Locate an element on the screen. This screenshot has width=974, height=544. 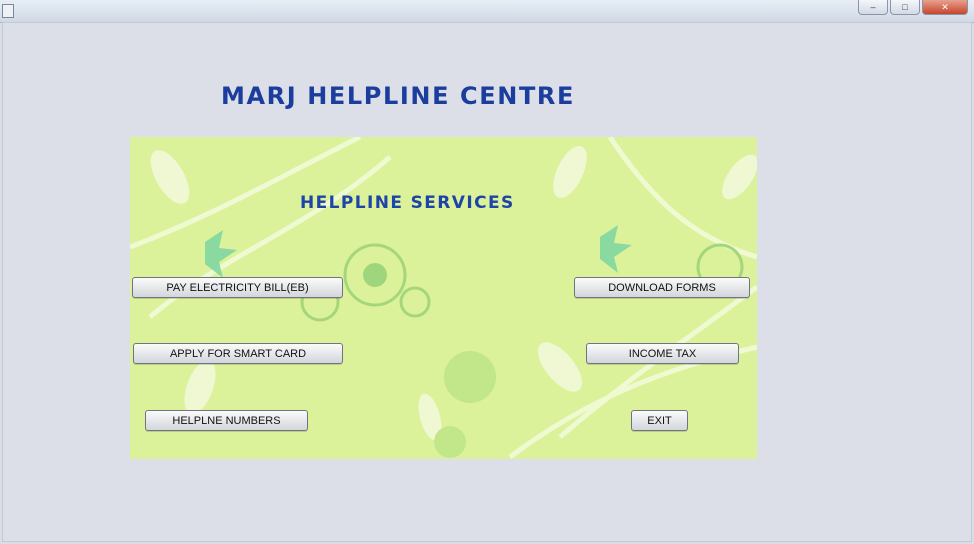
income-tax-button: INCOME TAX is located at coordinates (662, 353).